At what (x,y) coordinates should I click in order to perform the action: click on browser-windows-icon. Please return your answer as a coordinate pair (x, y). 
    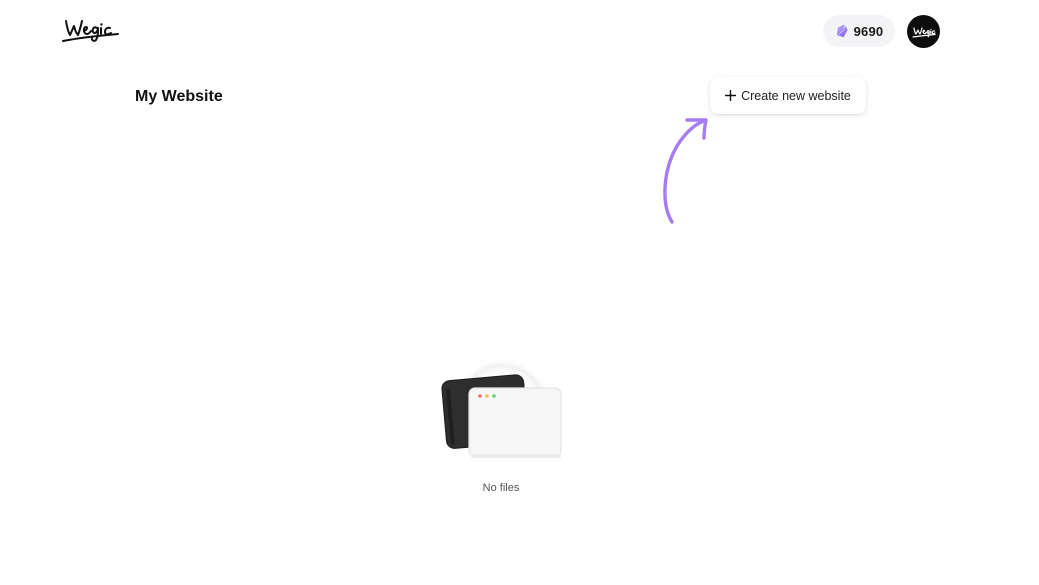
    Looking at the image, I should click on (501, 408).